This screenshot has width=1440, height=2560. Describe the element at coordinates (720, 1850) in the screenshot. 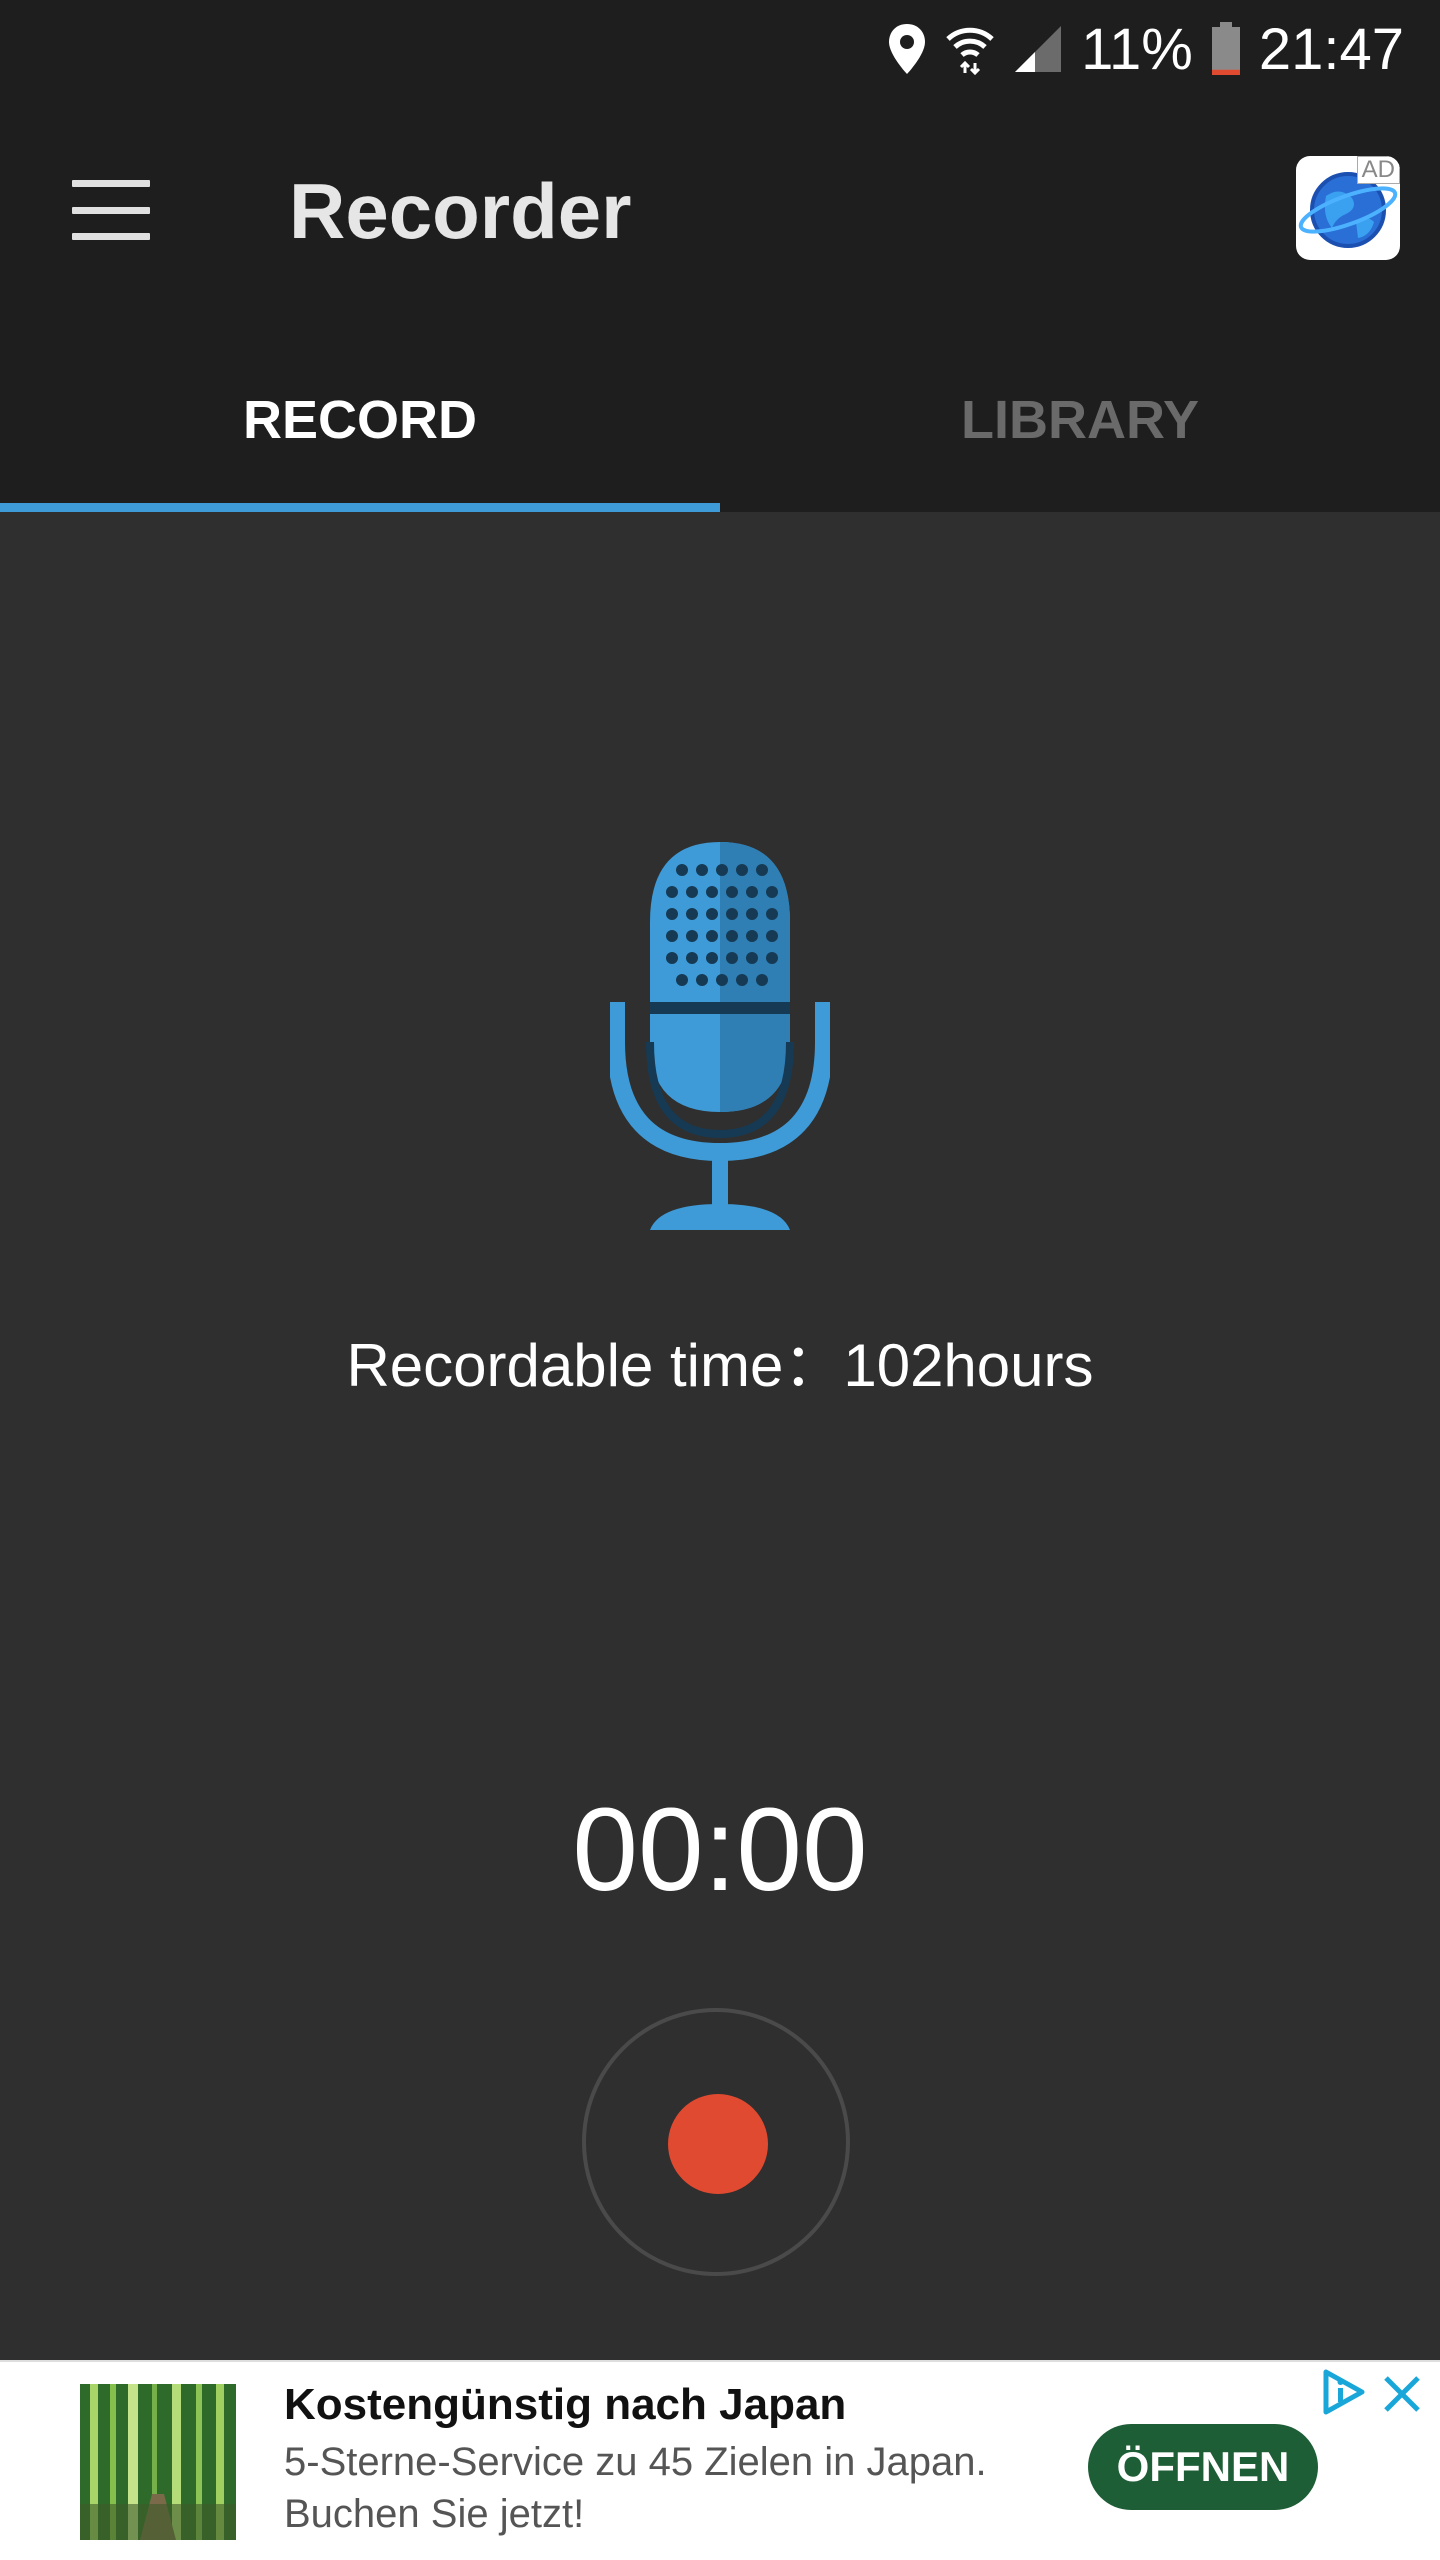

I see `timer: 00:00` at that location.